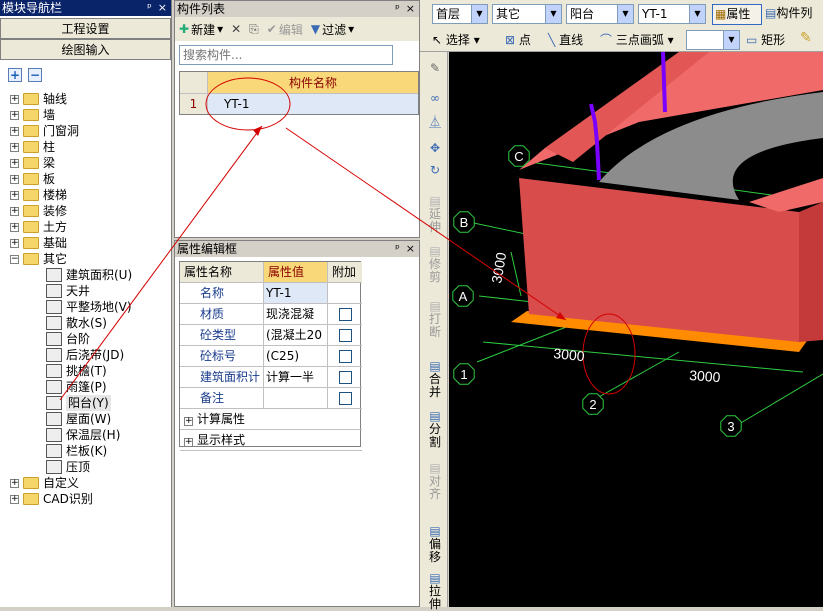 This screenshot has height=611, width=823. I want to click on edit-button: ✔ 编辑, so click(285, 29).